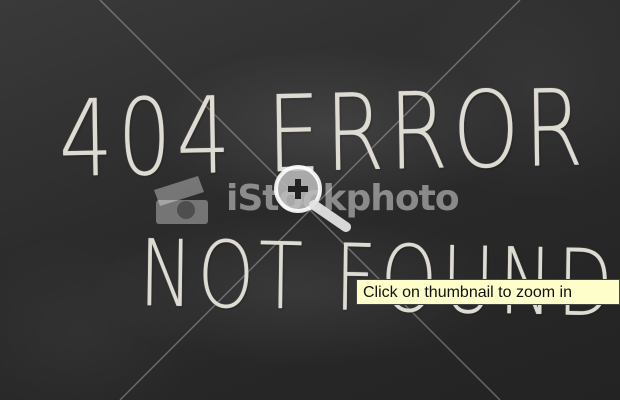 This screenshot has width=620, height=400. What do you see at coordinates (181, 200) in the screenshot?
I see `camera-logo-icon` at bounding box center [181, 200].